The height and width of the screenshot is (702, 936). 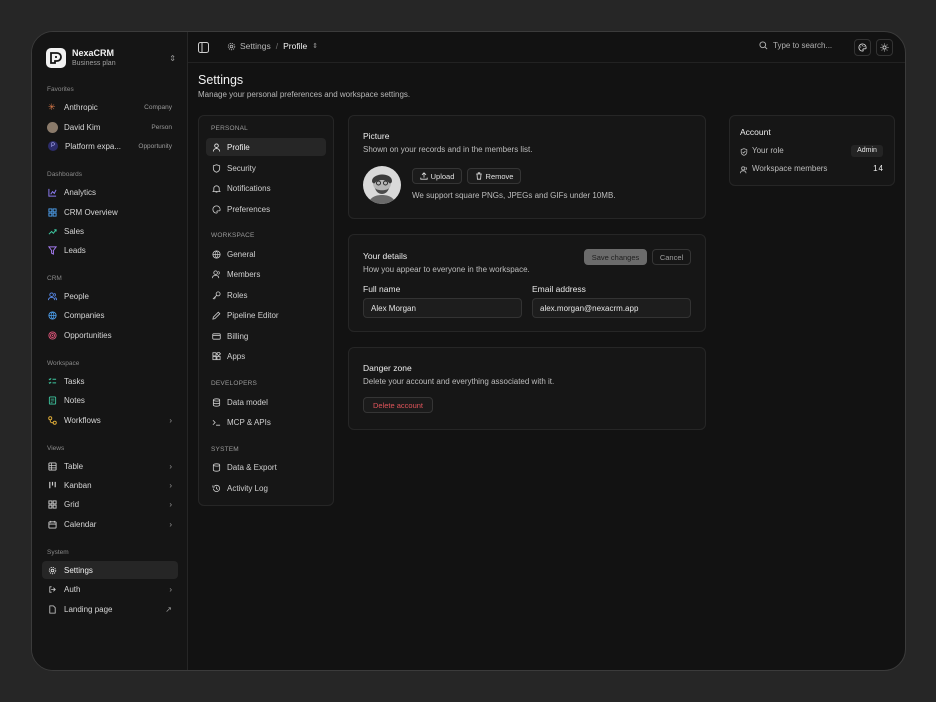 I want to click on settings-nav-apps: Apps, so click(x=266, y=356).